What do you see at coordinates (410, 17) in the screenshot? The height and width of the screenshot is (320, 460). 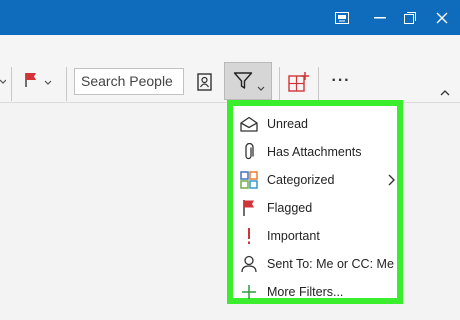 I see `maximize-icon` at bounding box center [410, 17].